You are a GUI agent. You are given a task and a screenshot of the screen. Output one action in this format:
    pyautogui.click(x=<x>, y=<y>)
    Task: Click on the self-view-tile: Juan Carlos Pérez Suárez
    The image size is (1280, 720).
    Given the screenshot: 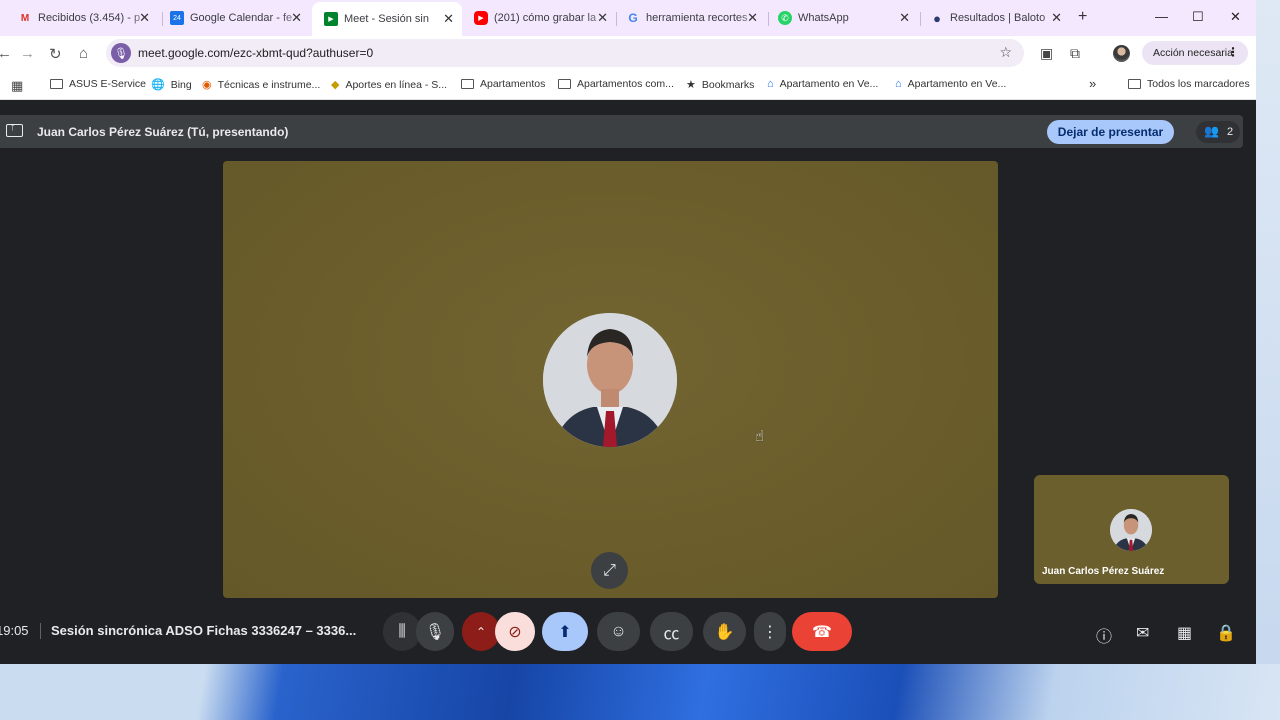 What is the action you would take?
    pyautogui.click(x=1131, y=529)
    